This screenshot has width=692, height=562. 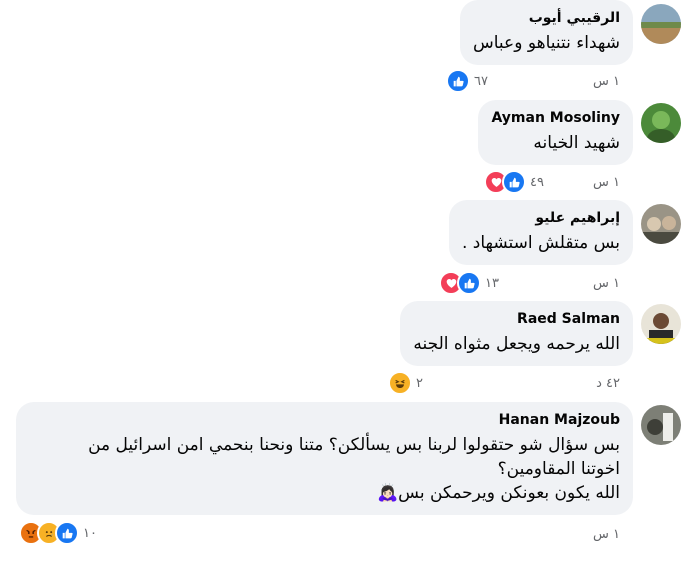 What do you see at coordinates (546, 43) in the screenshot?
I see `comment-text: شهداء نتنياهو وعباس` at bounding box center [546, 43].